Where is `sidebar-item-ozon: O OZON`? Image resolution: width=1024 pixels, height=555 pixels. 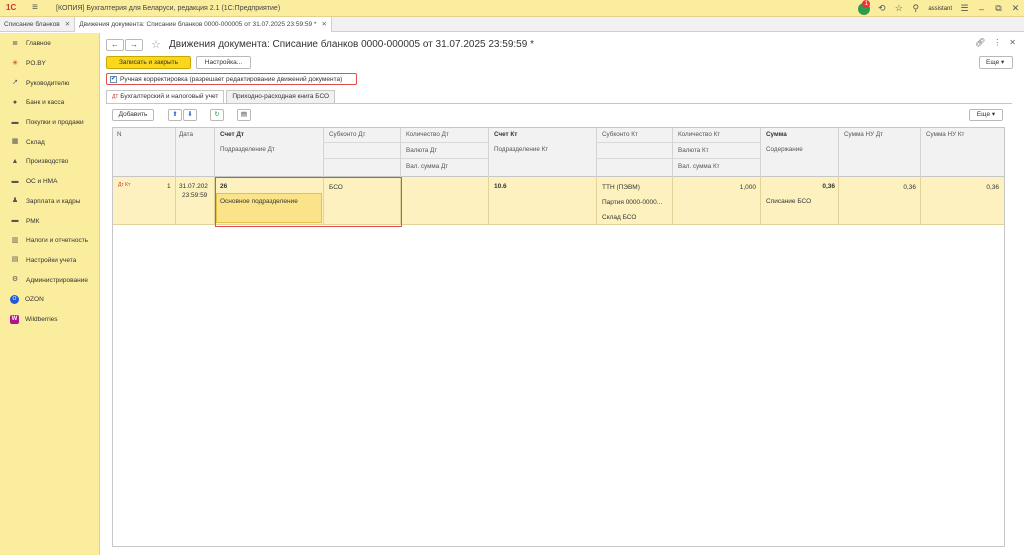
sidebar-item-ozon: O OZON is located at coordinates (49, 300).